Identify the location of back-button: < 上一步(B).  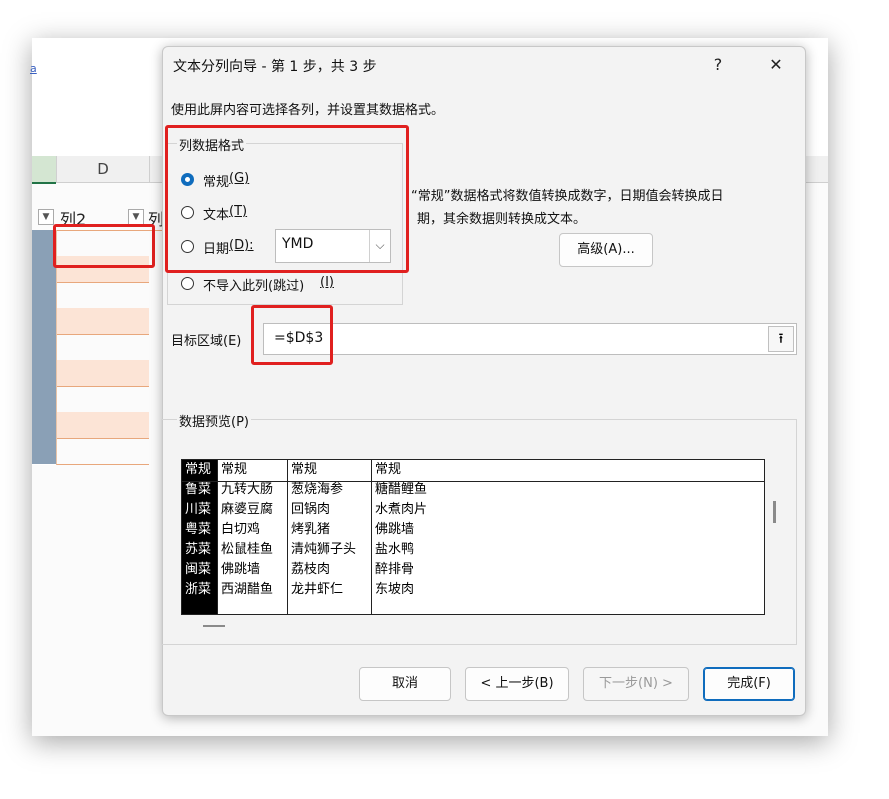
(517, 684).